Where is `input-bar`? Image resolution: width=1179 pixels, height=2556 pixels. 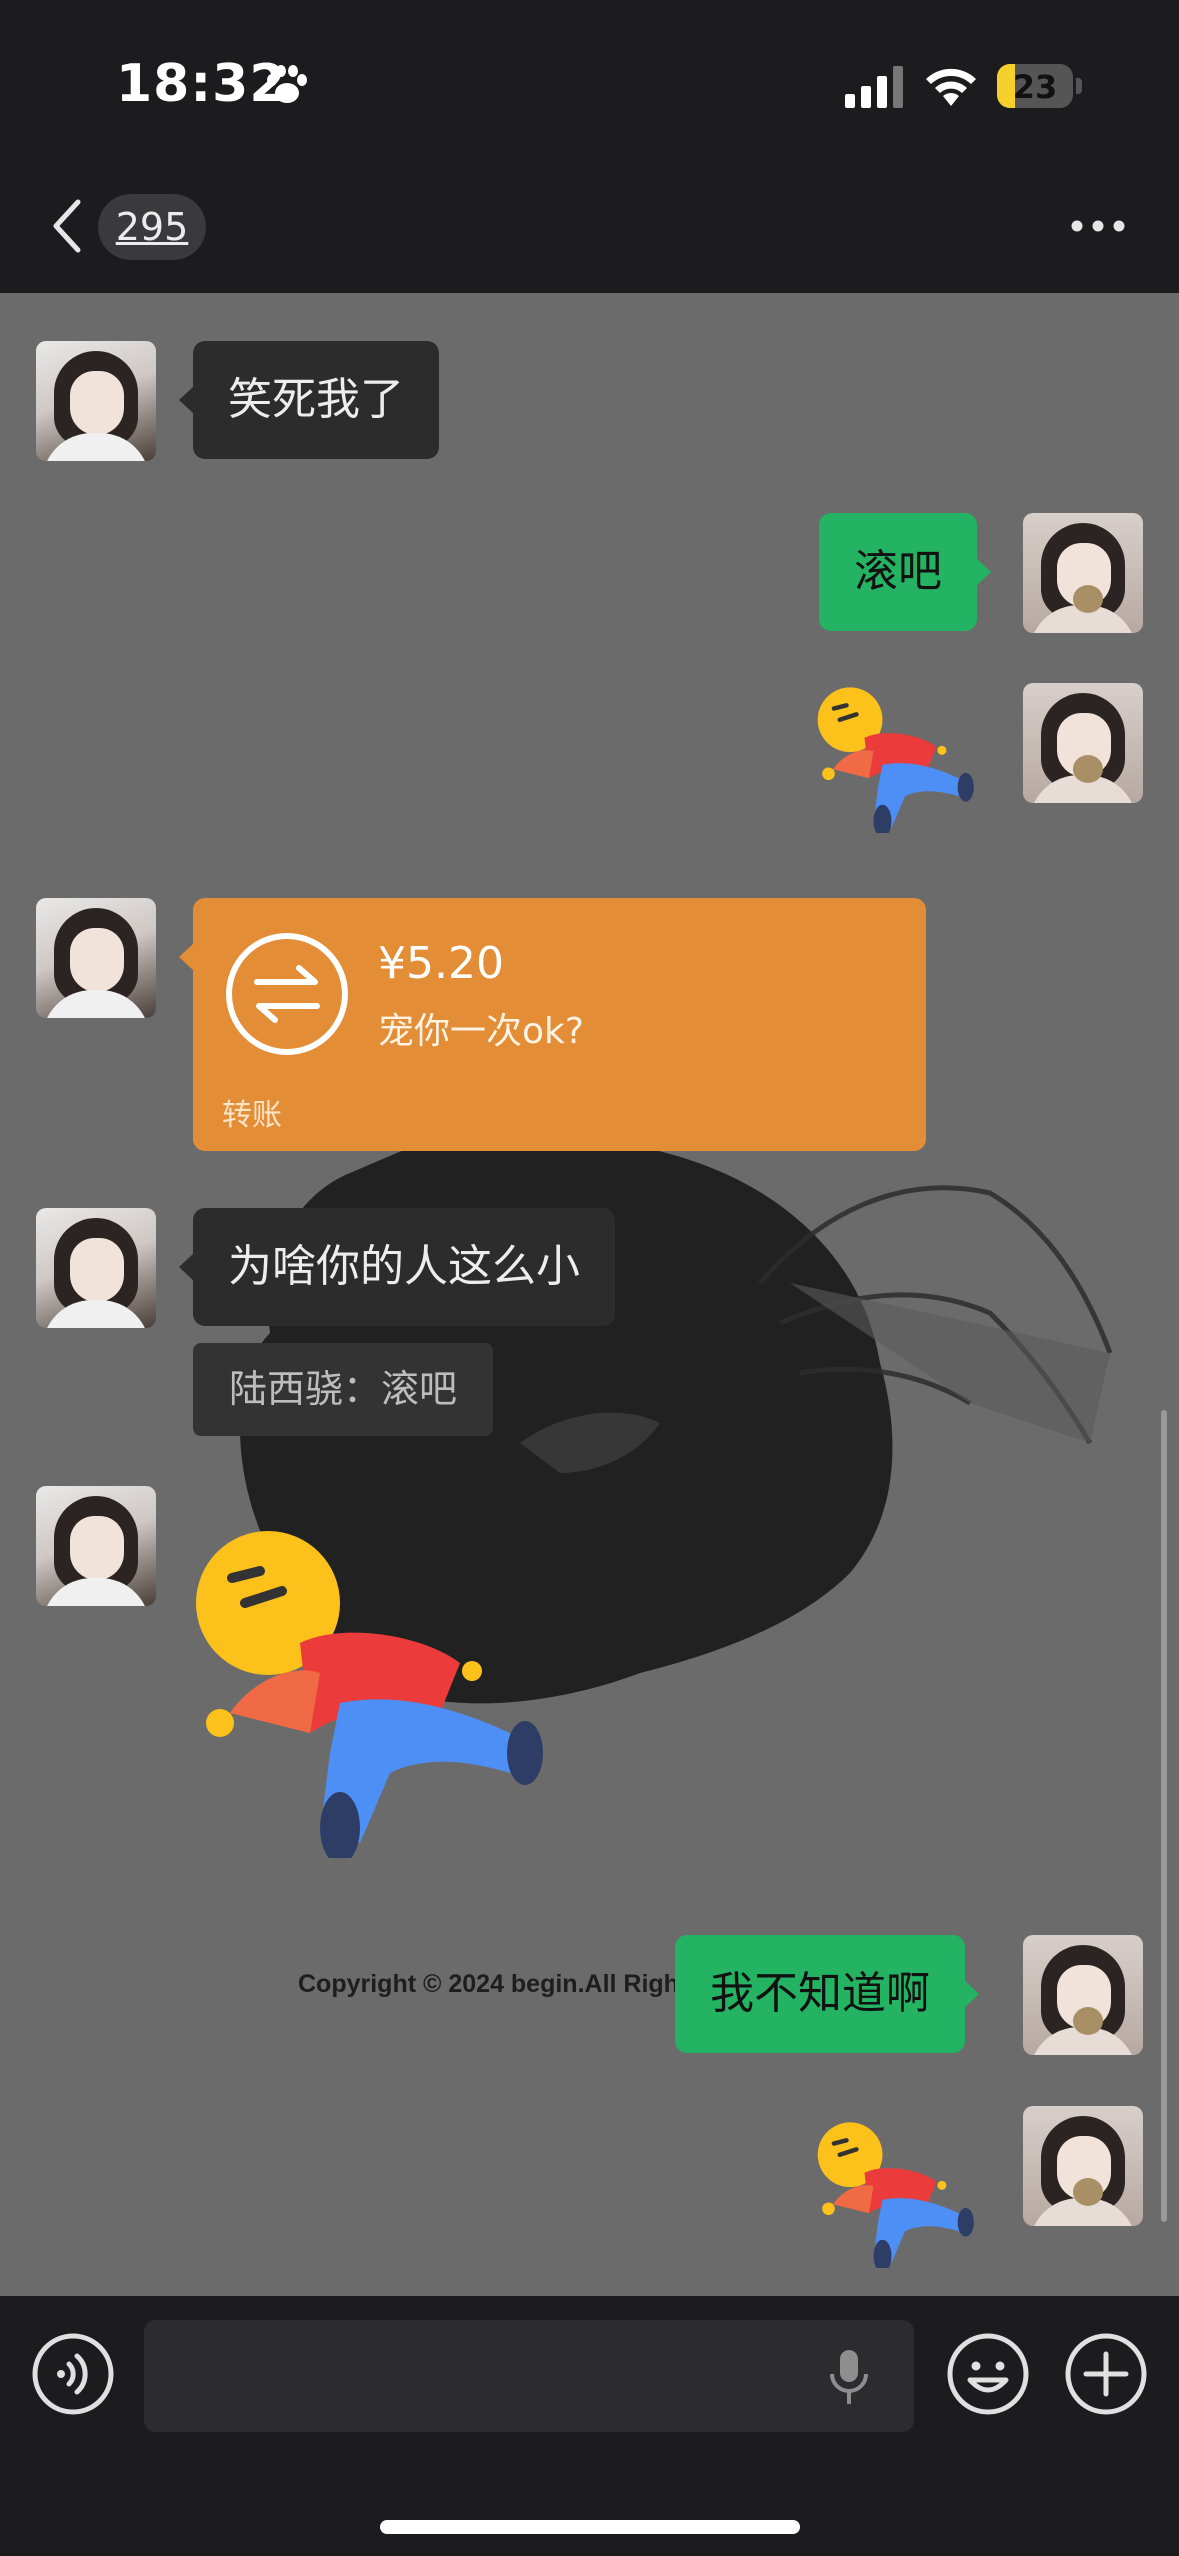 input-bar is located at coordinates (589, 2426).